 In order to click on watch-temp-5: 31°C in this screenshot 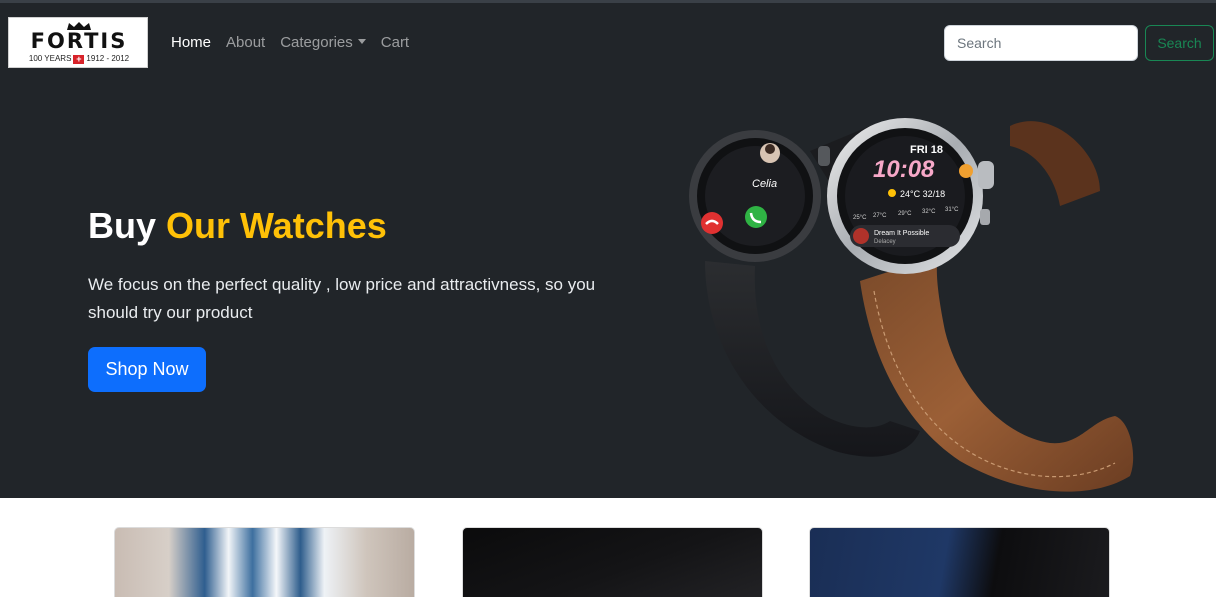, I will do `click(952, 210)`.